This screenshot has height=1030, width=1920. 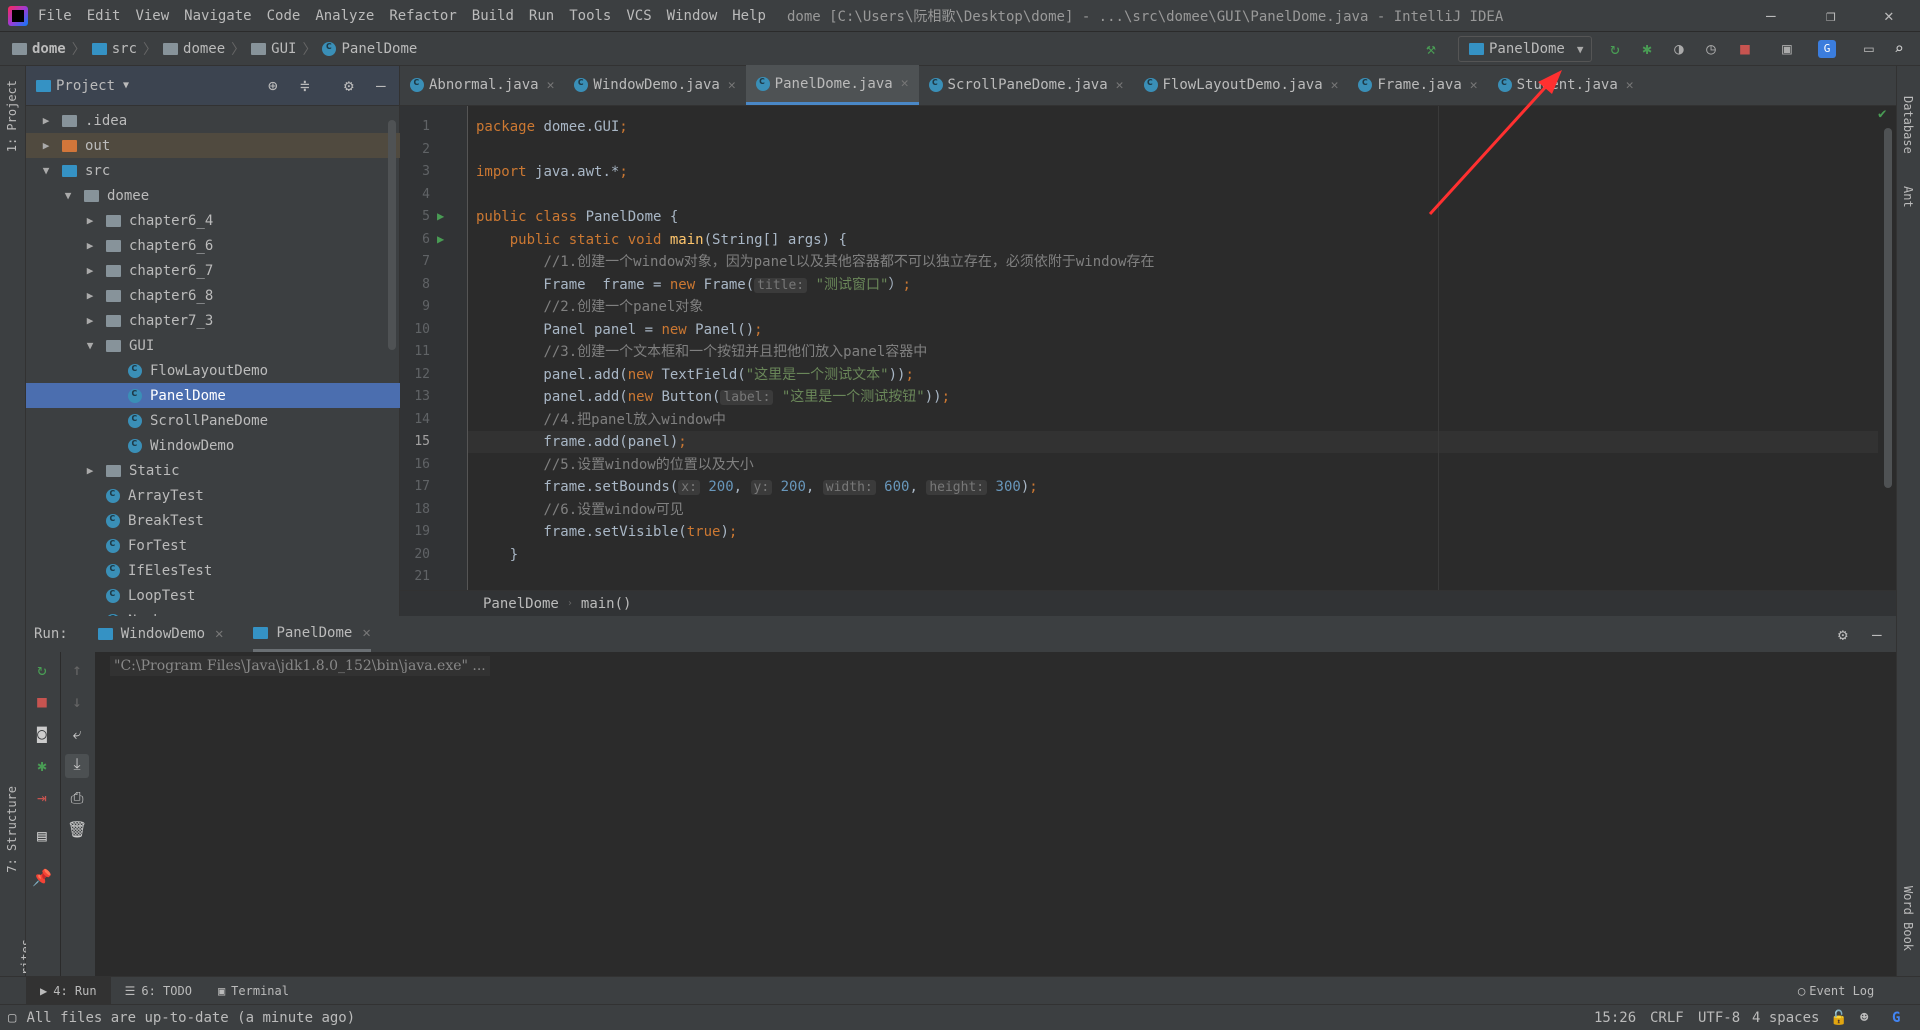 What do you see at coordinates (42, 836) in the screenshot?
I see `layout-icon: ▤` at bounding box center [42, 836].